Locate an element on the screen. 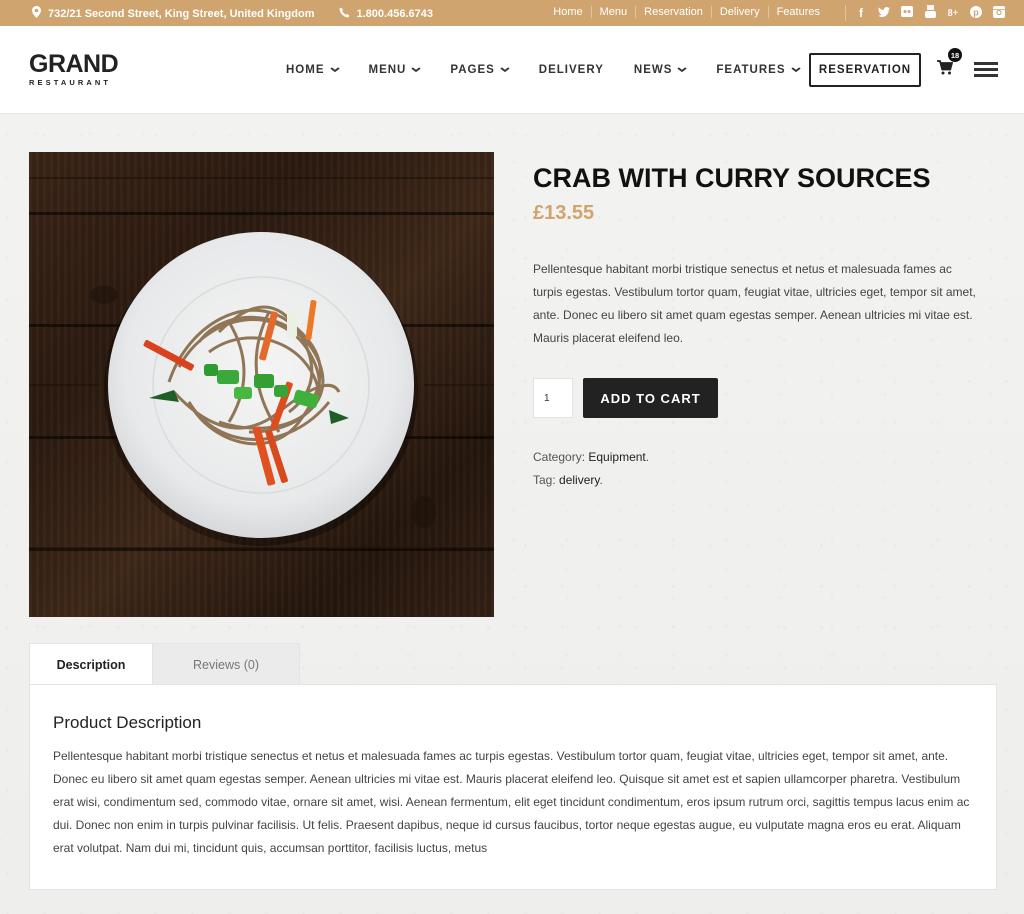 The width and height of the screenshot is (1024, 914). toplink-reservation: Reservation is located at coordinates (673, 12).